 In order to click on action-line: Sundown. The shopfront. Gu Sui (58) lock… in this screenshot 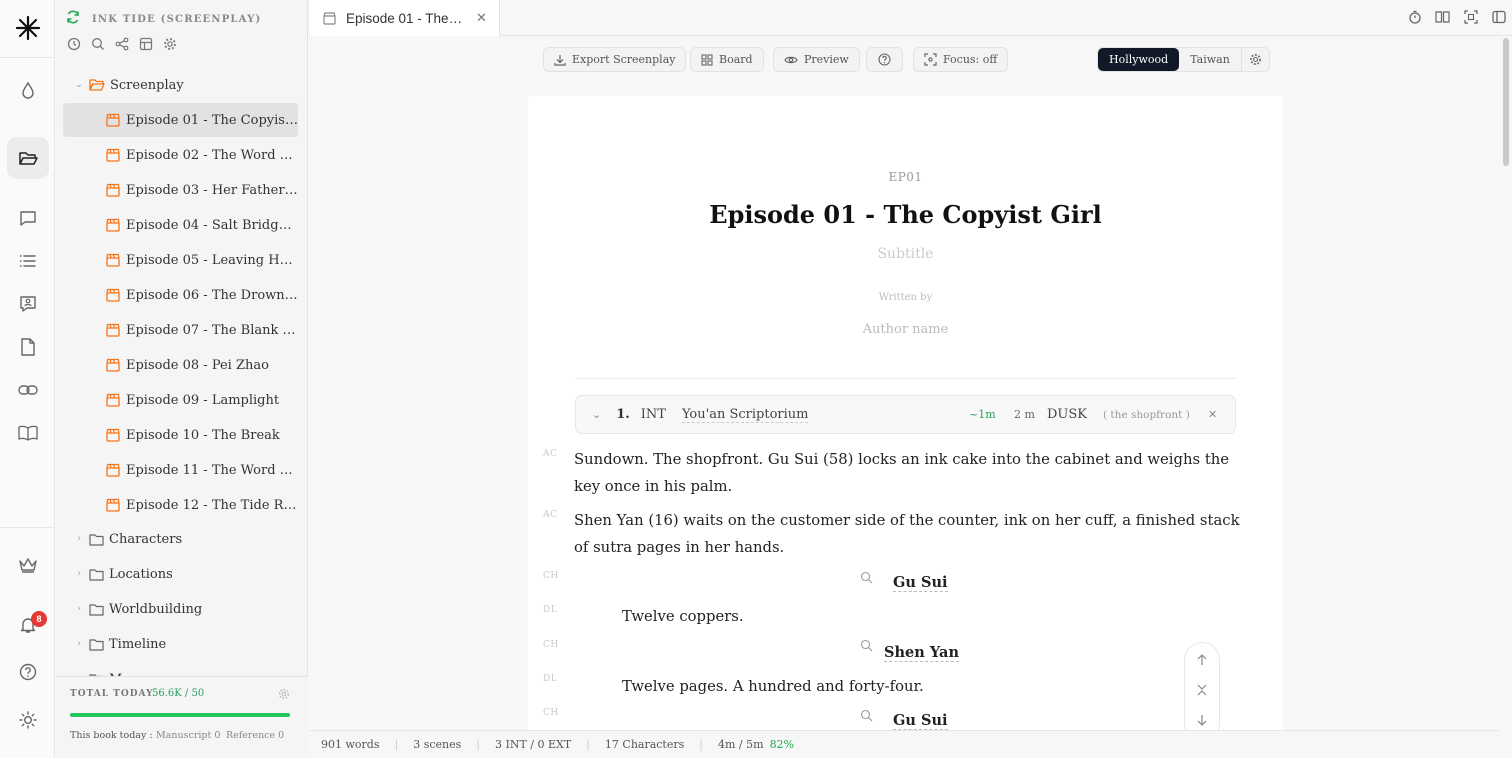, I will do `click(908, 473)`.